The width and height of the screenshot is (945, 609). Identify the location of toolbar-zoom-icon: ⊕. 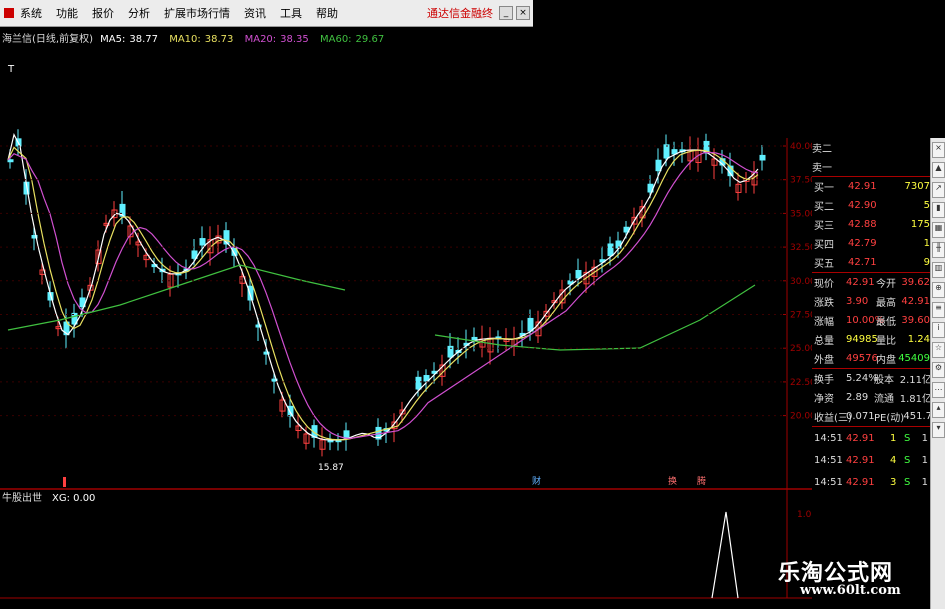
(938, 290).